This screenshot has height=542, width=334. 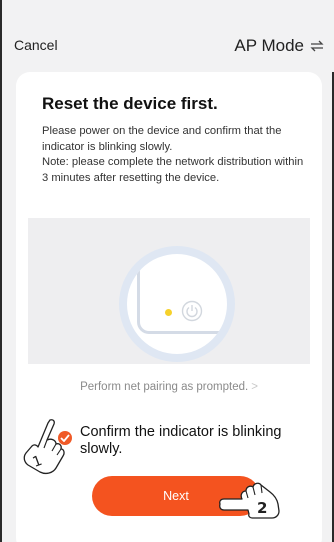 What do you see at coordinates (254, 387) in the screenshot?
I see `chevron-right-icon: >` at bounding box center [254, 387].